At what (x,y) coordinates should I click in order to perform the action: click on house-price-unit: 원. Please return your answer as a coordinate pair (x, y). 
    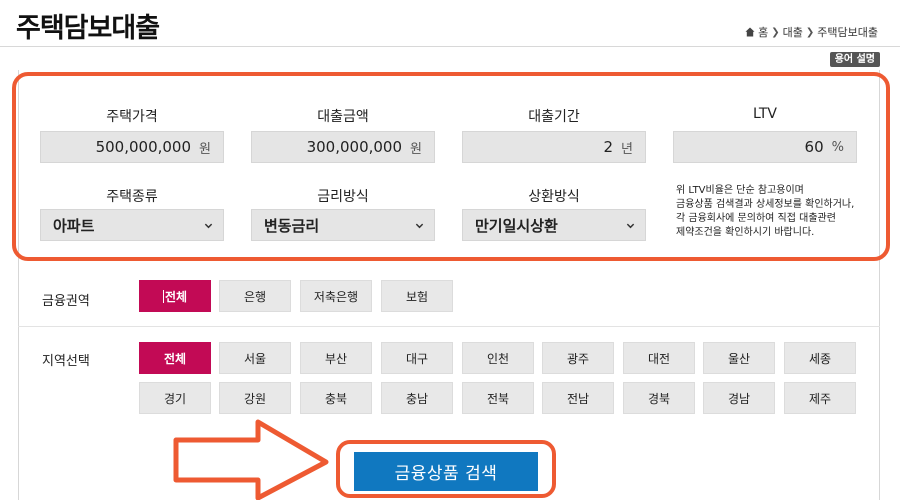
    Looking at the image, I should click on (205, 149).